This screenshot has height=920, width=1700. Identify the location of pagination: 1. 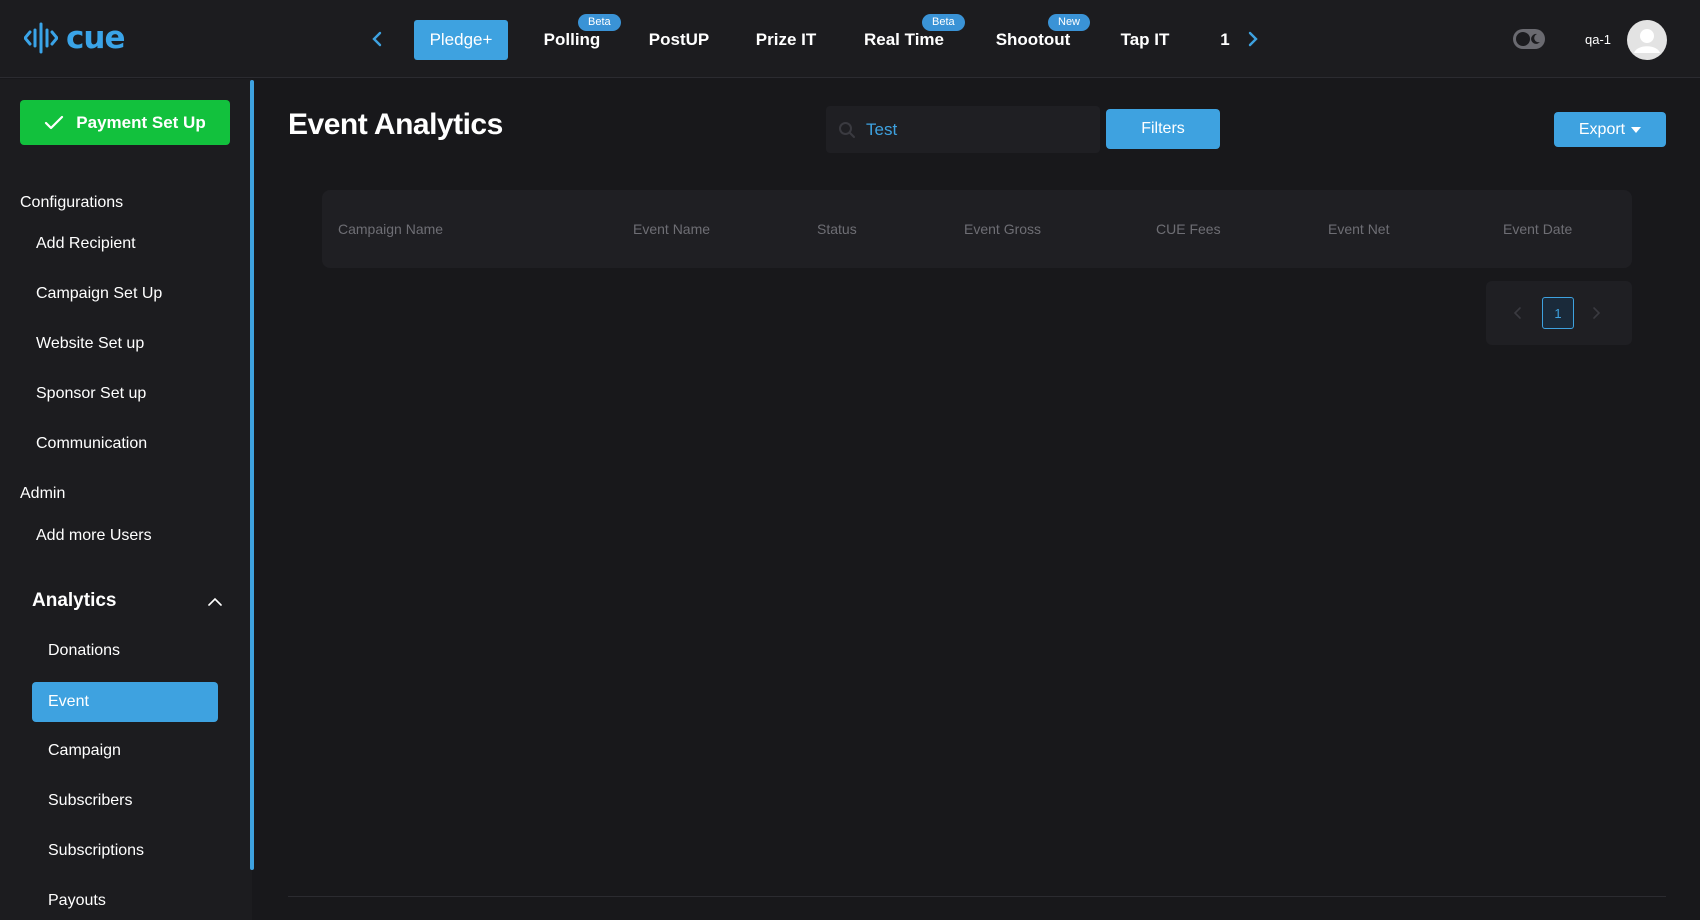
(1559, 313).